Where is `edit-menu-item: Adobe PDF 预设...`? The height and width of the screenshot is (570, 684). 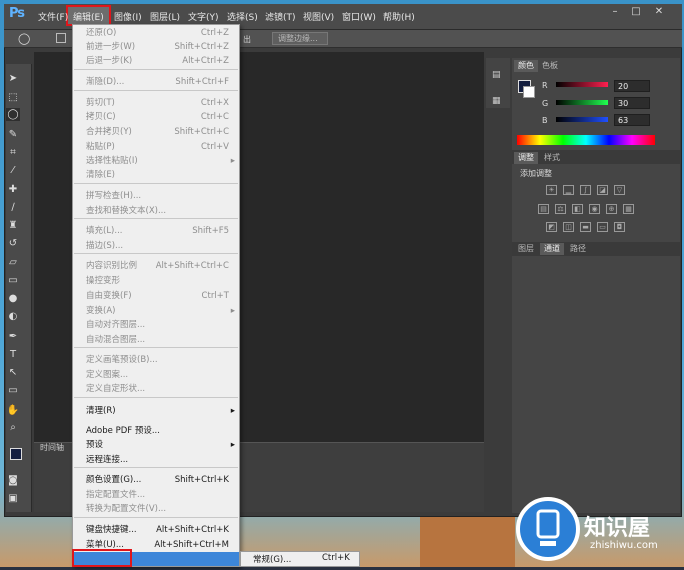
edit-menu-item: Adobe PDF 预设... is located at coordinates (156, 431).